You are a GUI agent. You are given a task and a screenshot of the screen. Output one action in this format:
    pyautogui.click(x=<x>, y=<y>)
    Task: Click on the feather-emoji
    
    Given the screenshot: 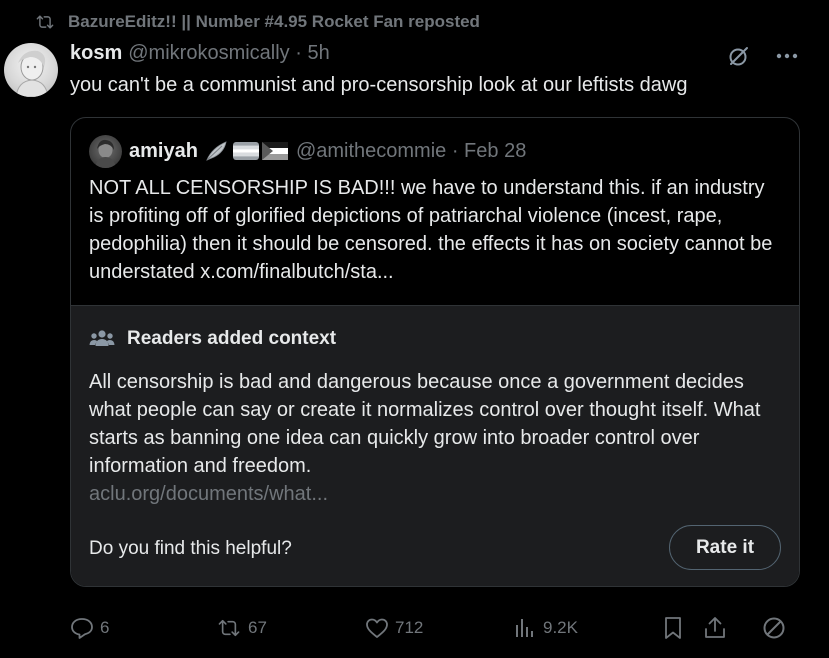 What is the action you would take?
    pyautogui.click(x=216, y=151)
    